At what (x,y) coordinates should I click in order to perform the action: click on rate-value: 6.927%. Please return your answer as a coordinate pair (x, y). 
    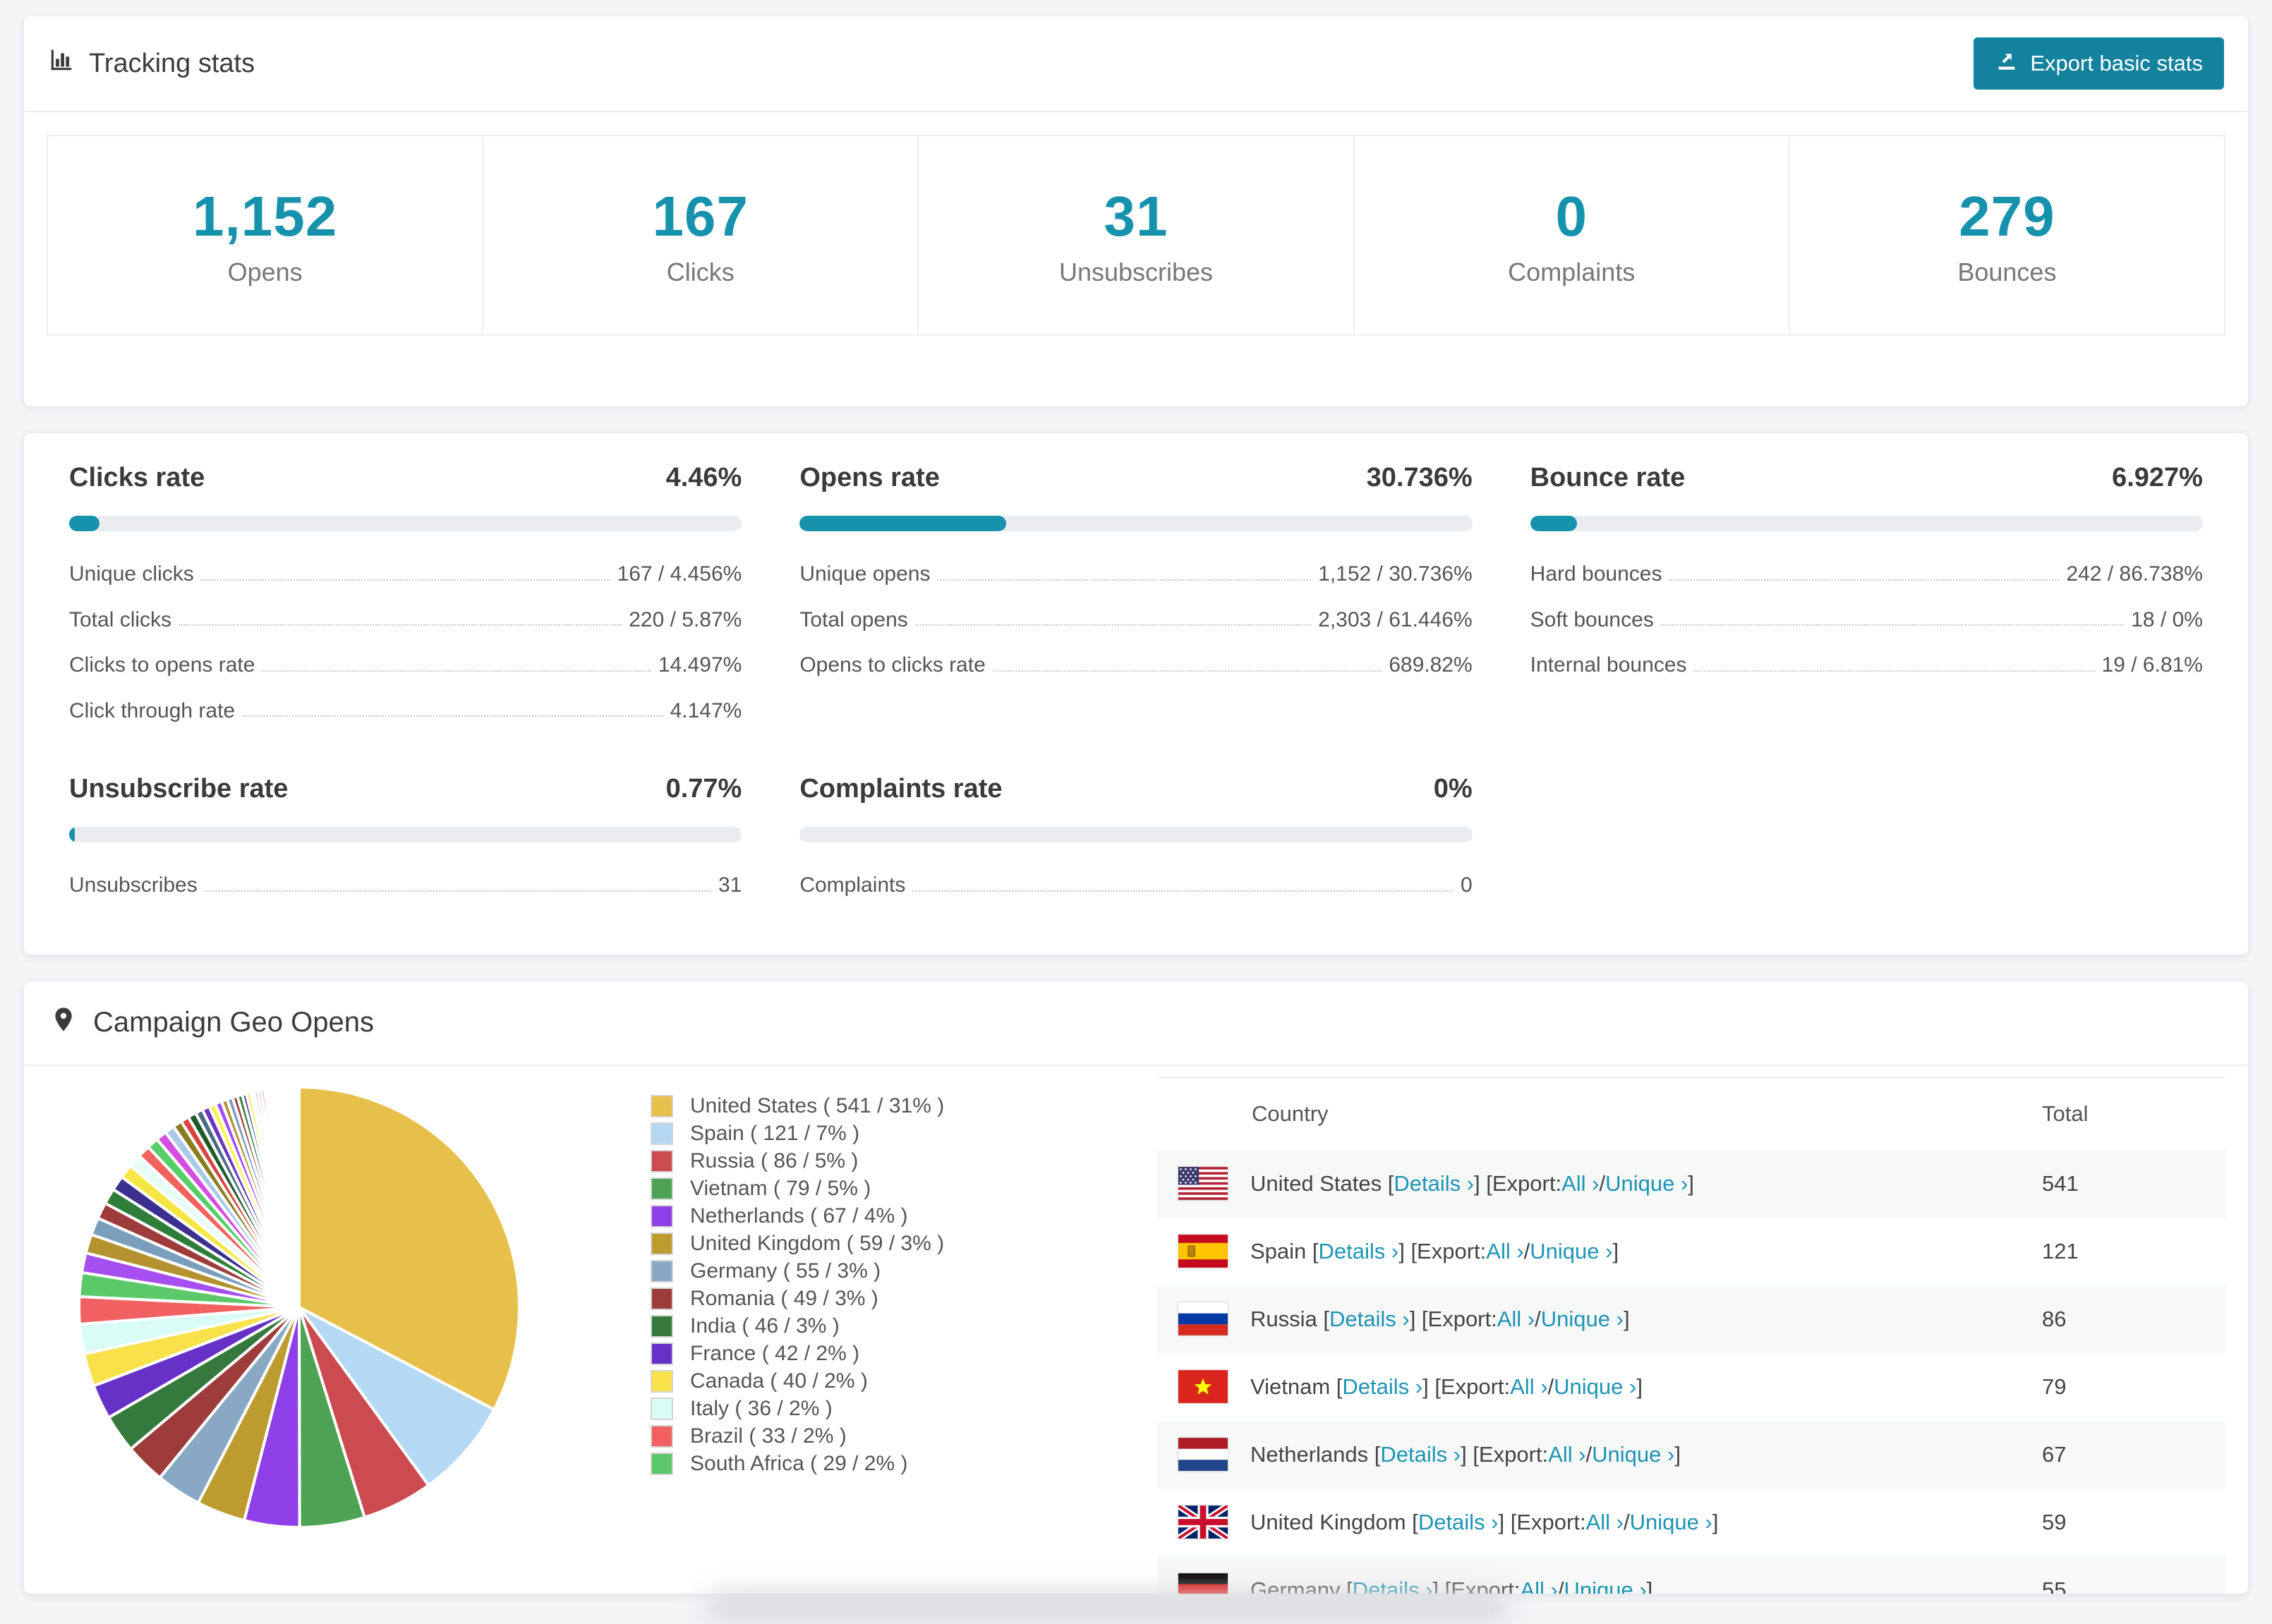
    Looking at the image, I should click on (2157, 477).